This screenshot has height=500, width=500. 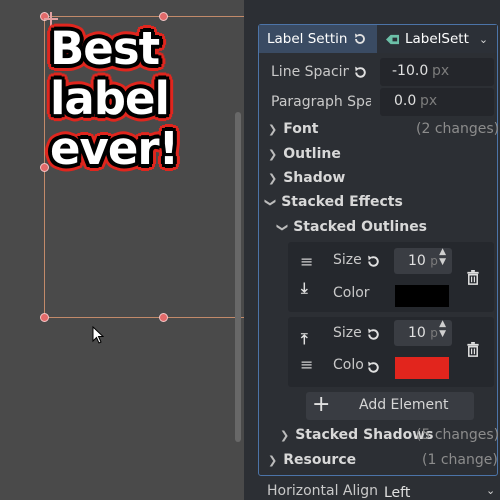 I want to click on element-1-size-label: Size, so click(x=347, y=260).